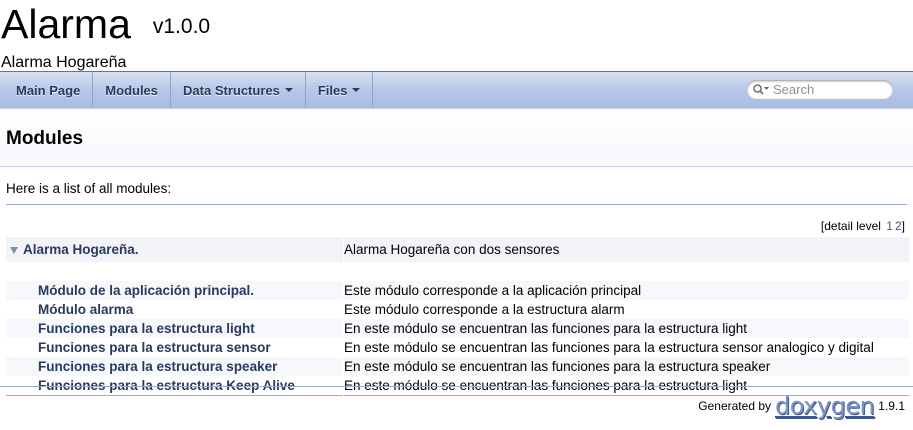 This screenshot has width=913, height=430. Describe the element at coordinates (14, 250) in the screenshot. I see `expand-arrow-icon` at that location.